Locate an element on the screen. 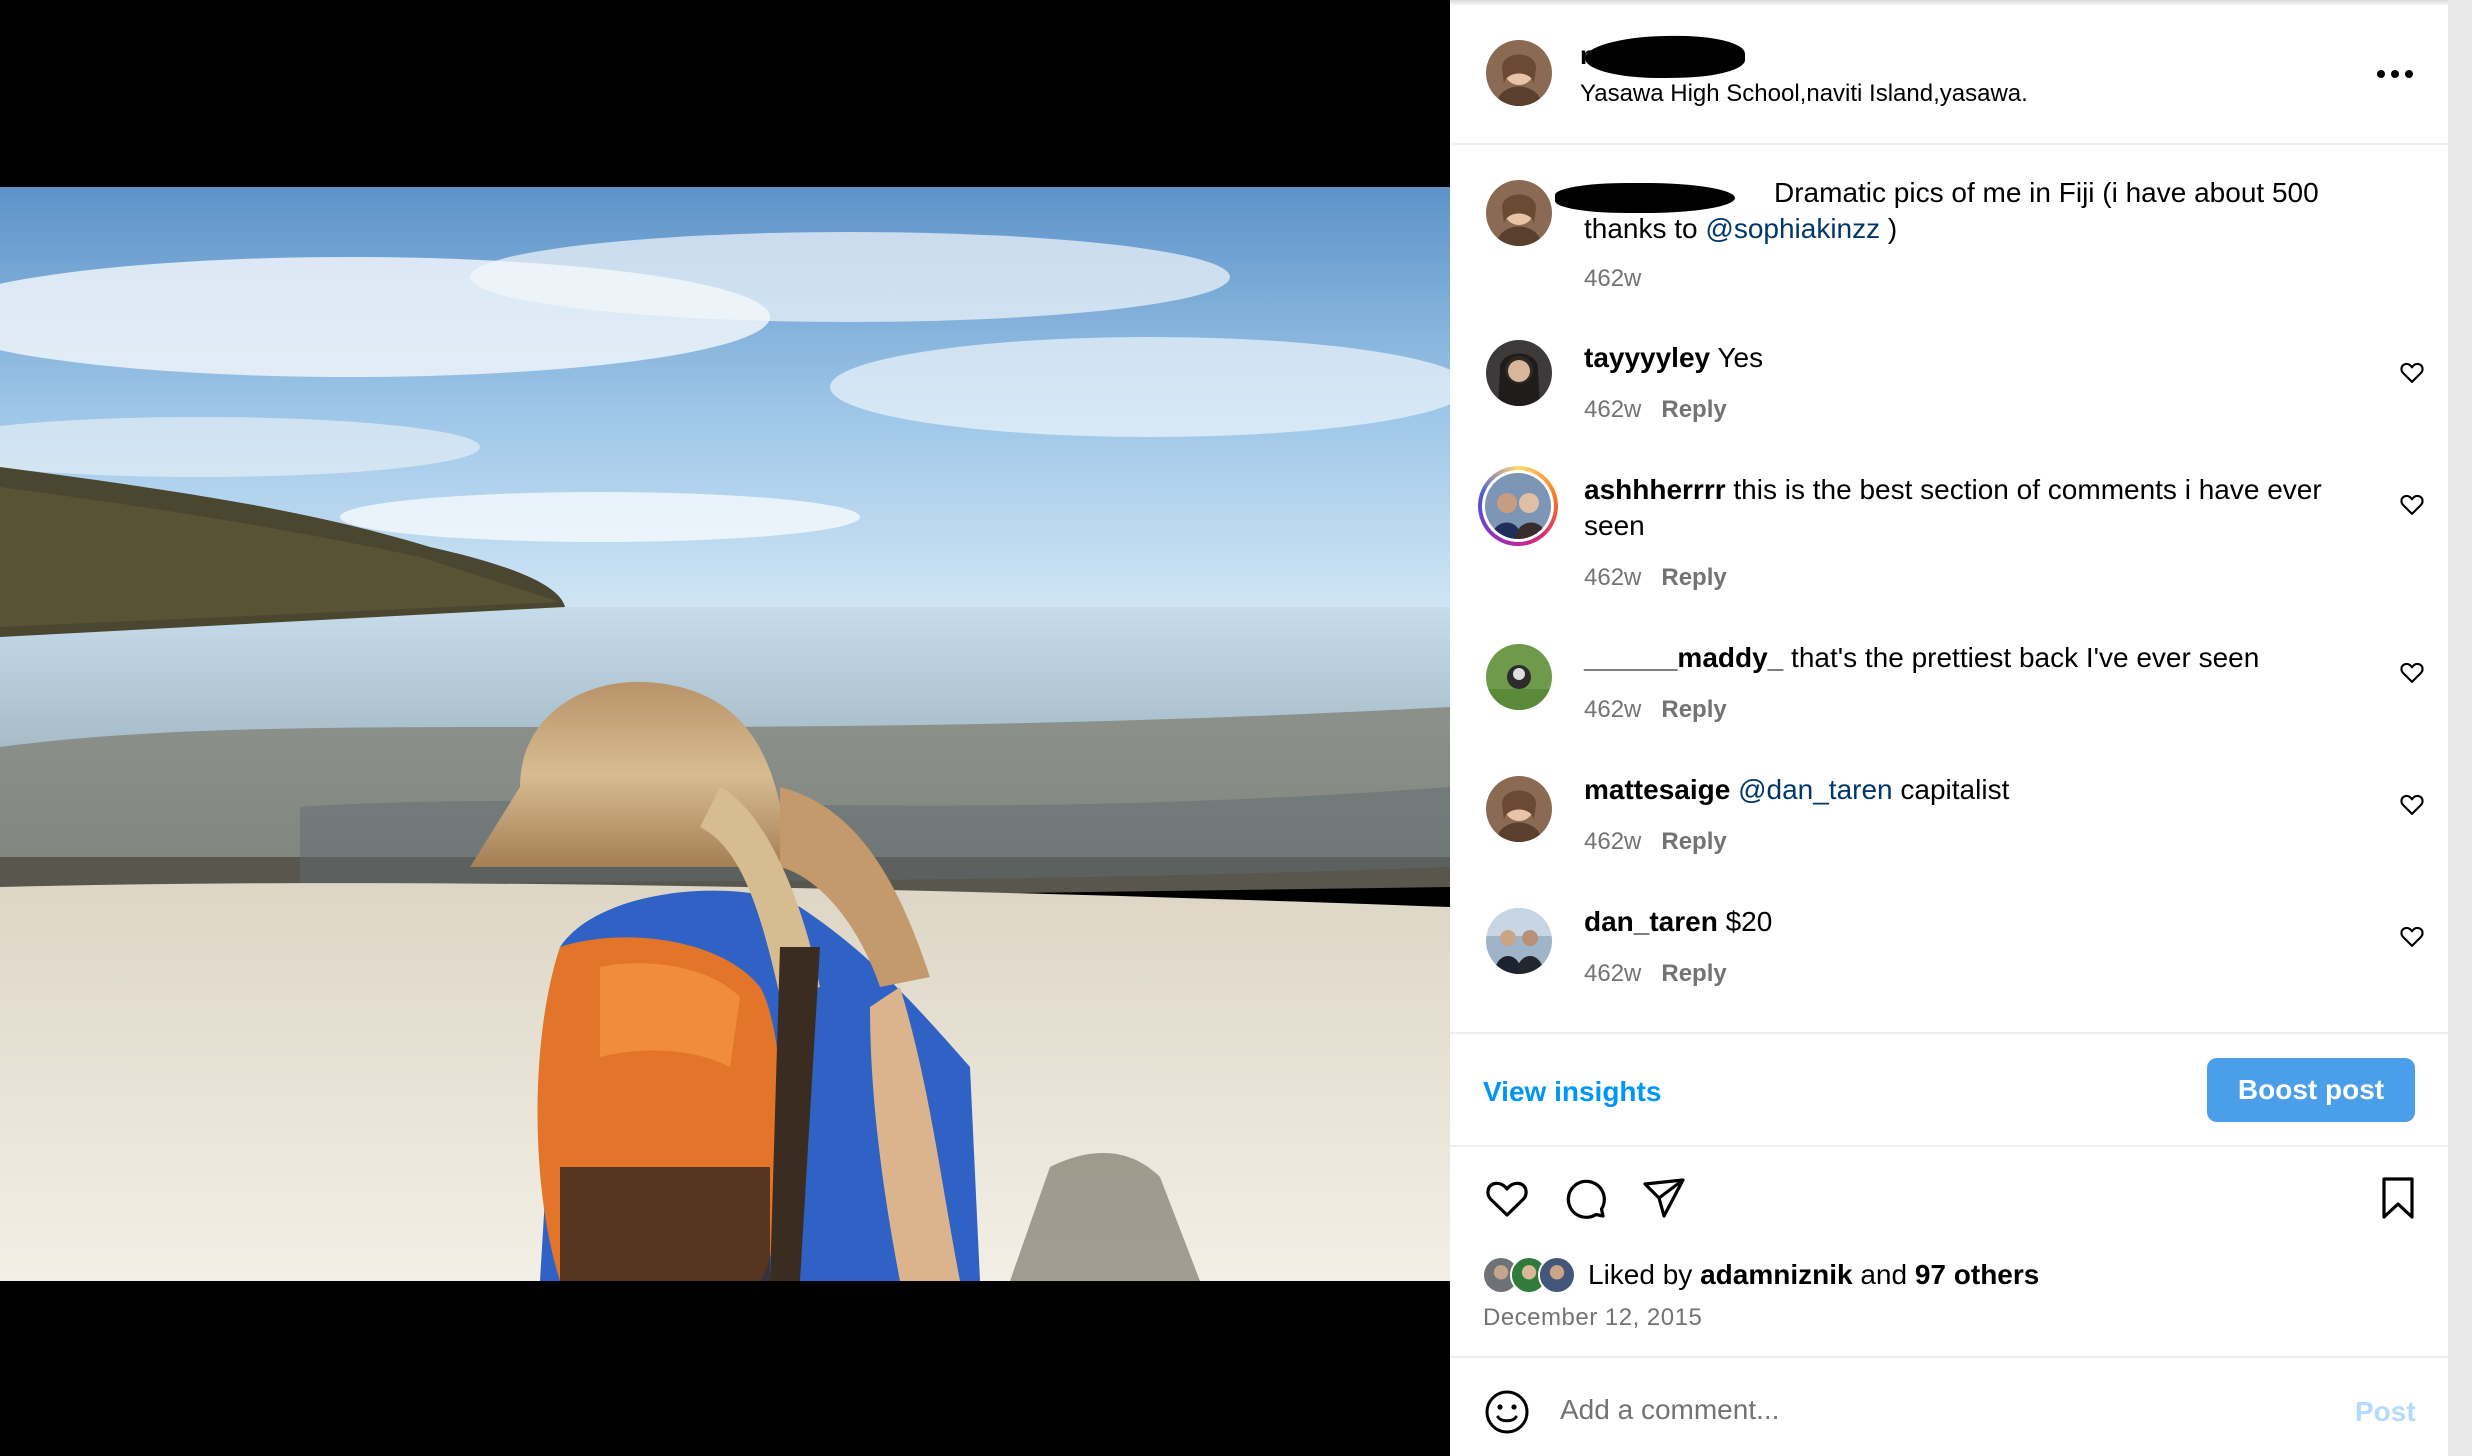 The image size is (2472, 1456). comment-icon is located at coordinates (1585, 1198).